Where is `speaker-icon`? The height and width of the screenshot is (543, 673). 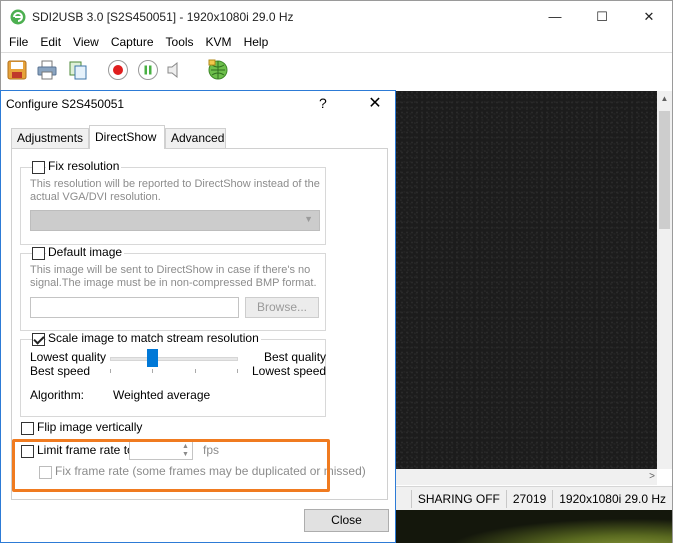 speaker-icon is located at coordinates (172, 70).